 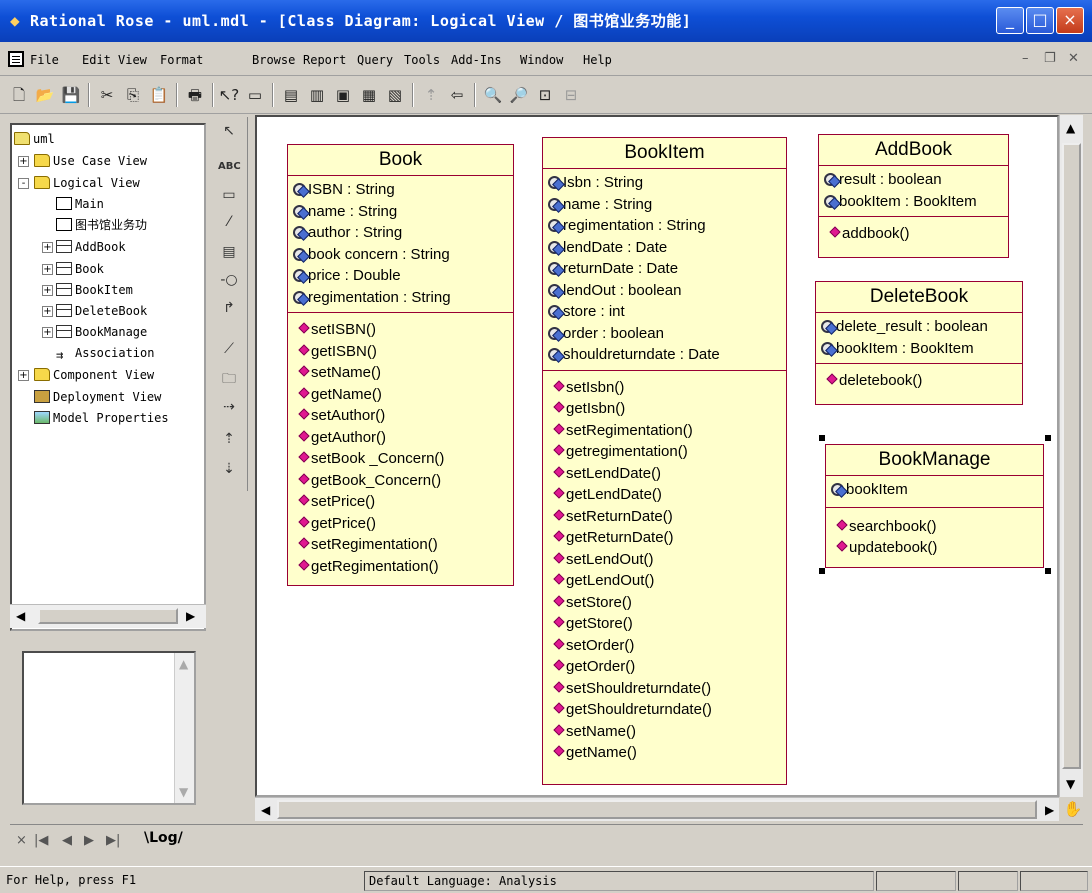 What do you see at coordinates (229, 379) in the screenshot?
I see `package-tool-icon: 🗀` at bounding box center [229, 379].